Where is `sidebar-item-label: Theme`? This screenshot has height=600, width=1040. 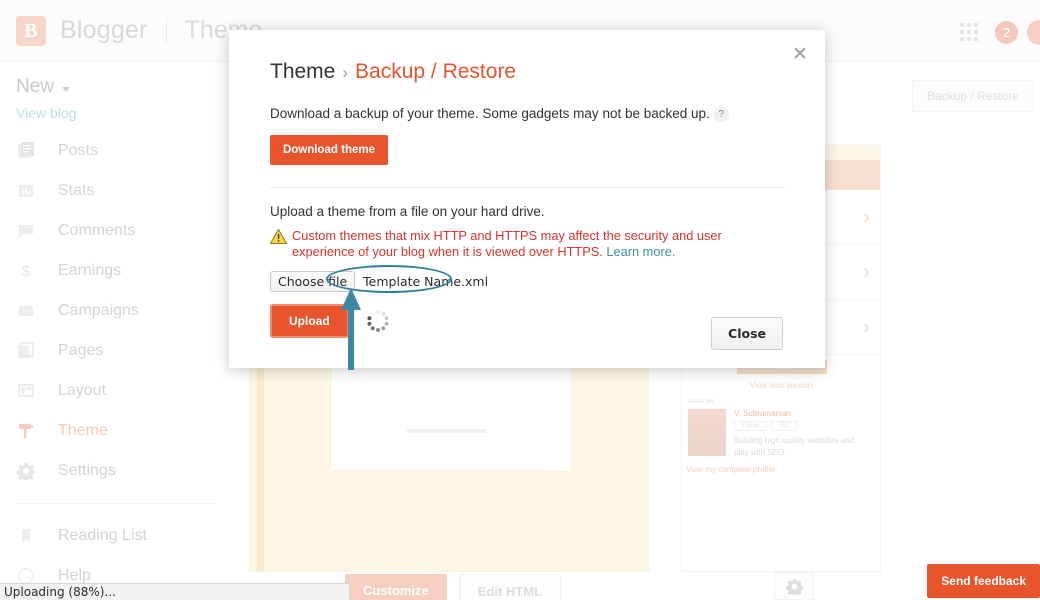
sidebar-item-label: Theme is located at coordinates (83, 430).